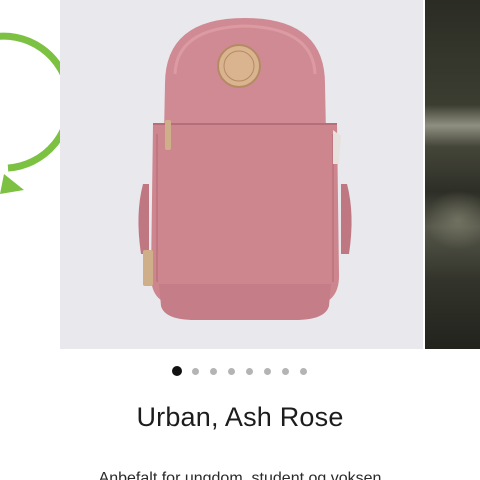 The image size is (480, 480). I want to click on next-slide, so click(452, 174).